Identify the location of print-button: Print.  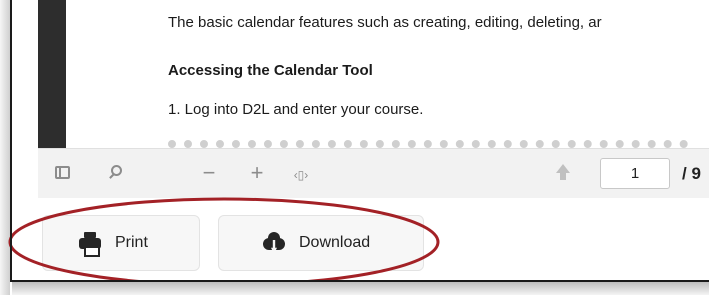
(121, 243).